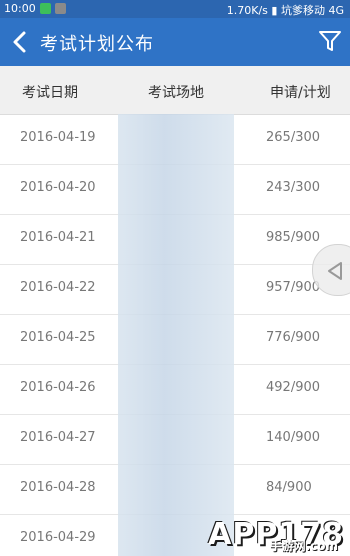  I want to click on row-date: 2016-04-21, so click(58, 237).